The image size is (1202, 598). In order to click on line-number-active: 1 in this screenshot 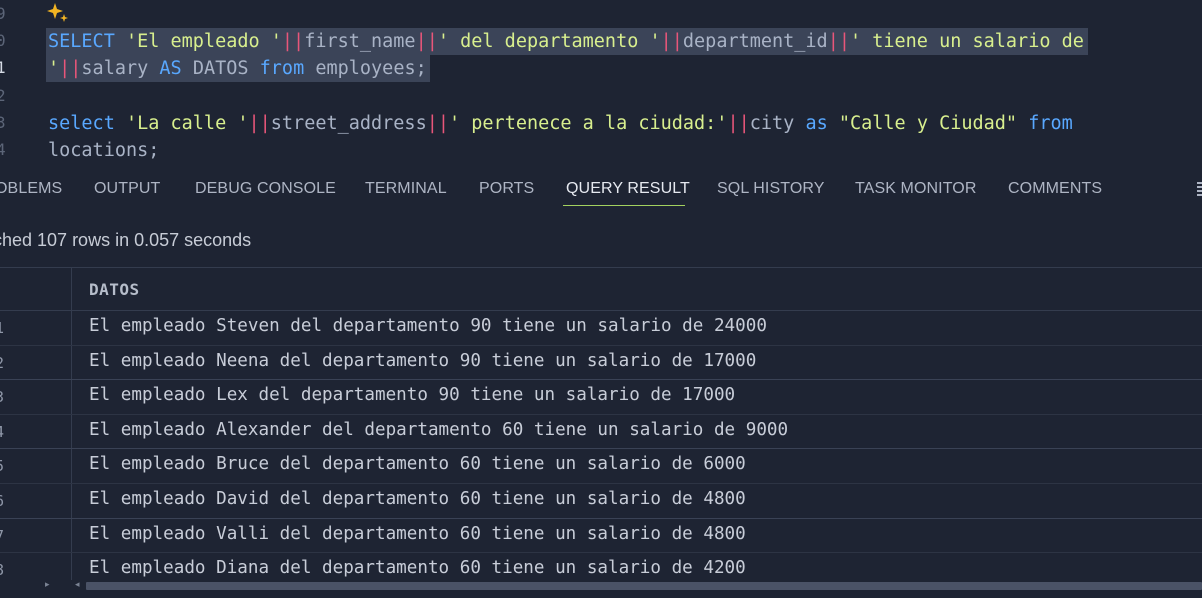, I will do `click(3, 67)`.